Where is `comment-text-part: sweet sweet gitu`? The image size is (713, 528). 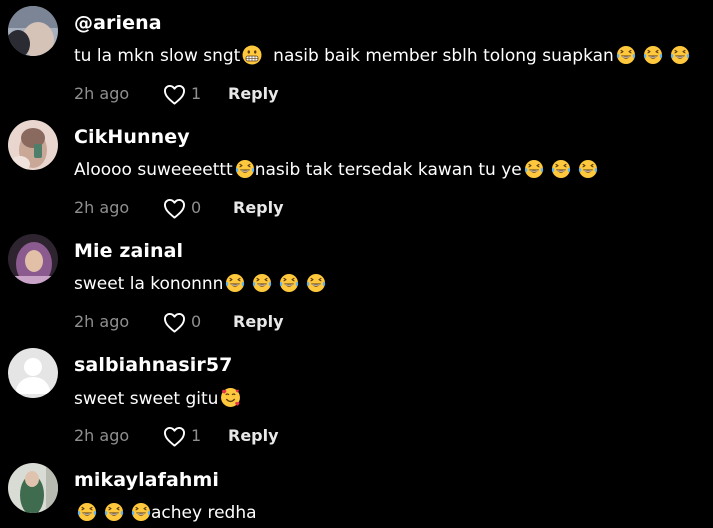
comment-text-part: sweet sweet gitu is located at coordinates (146, 399).